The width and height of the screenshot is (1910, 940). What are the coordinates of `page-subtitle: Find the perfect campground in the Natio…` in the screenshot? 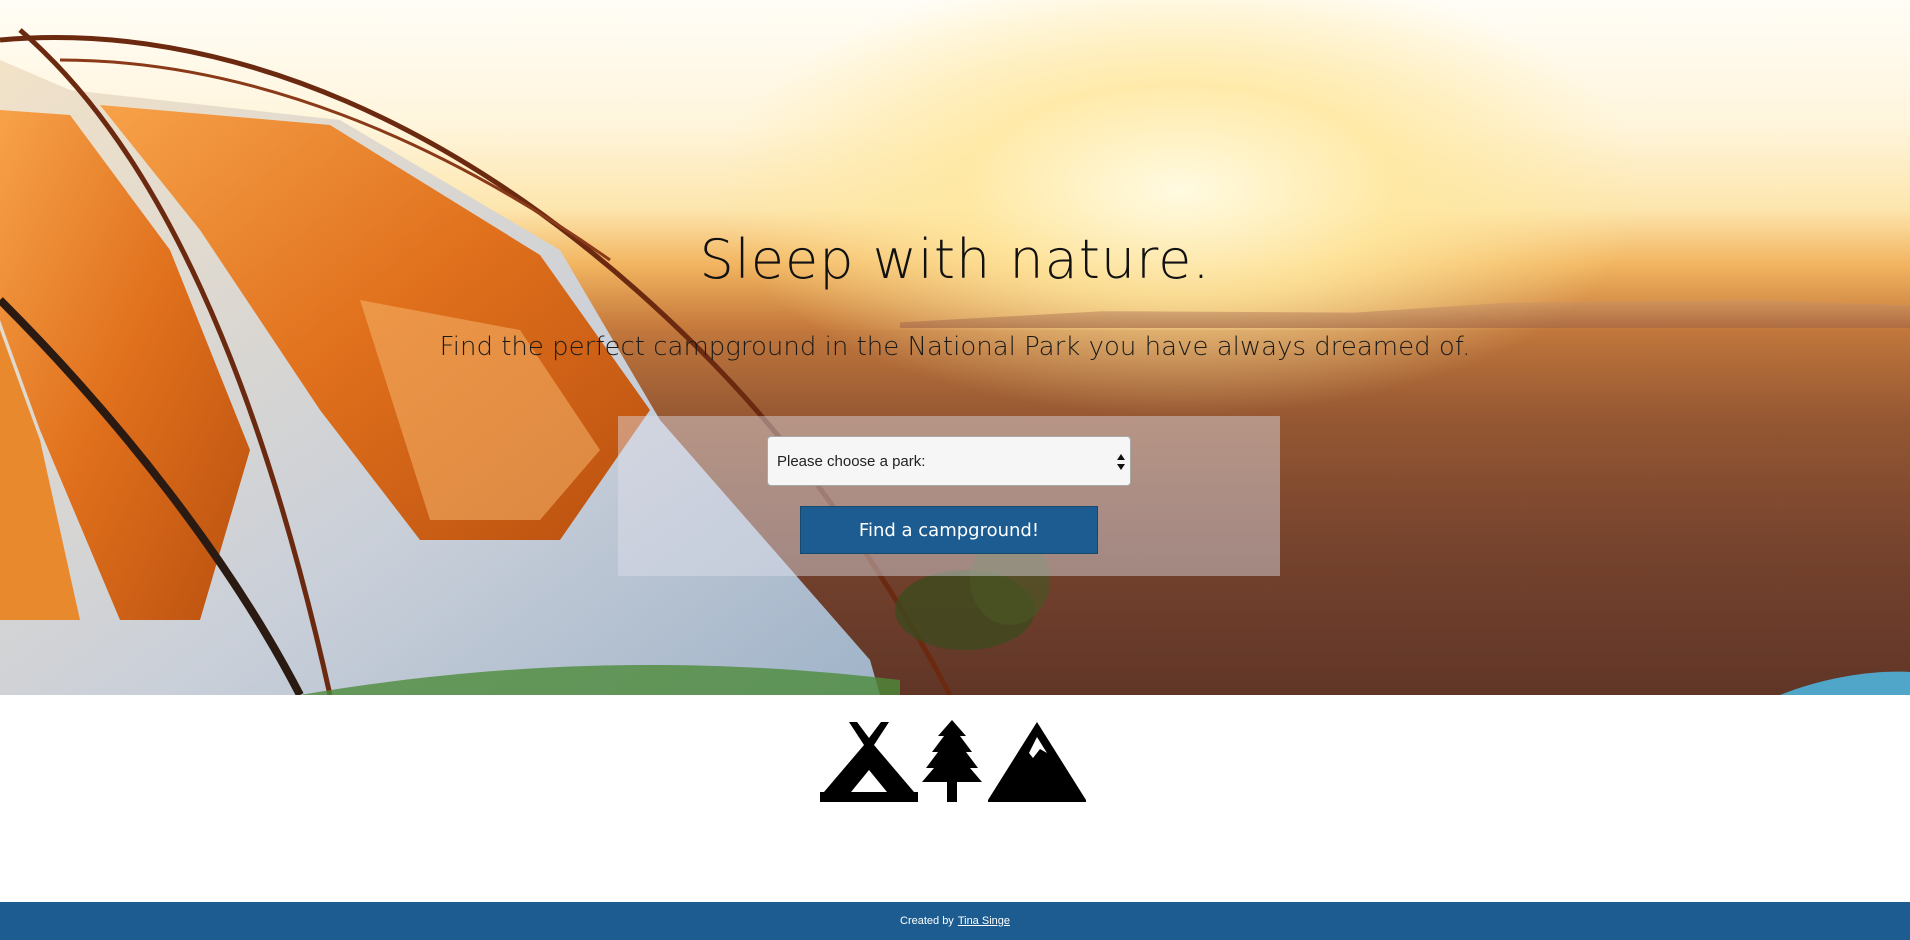 It's located at (955, 347).